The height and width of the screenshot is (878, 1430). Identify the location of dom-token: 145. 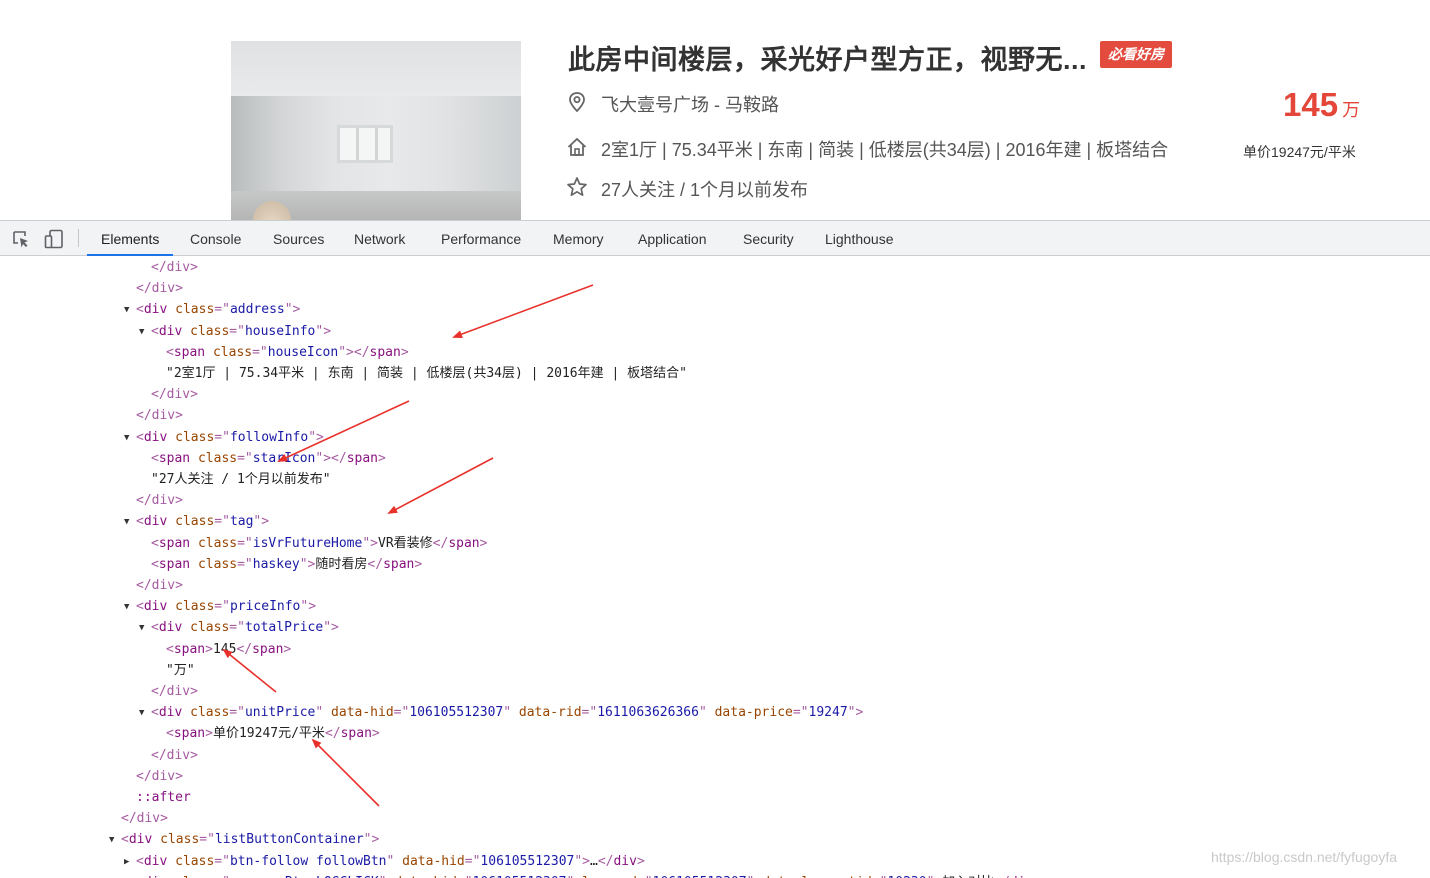
(224, 649).